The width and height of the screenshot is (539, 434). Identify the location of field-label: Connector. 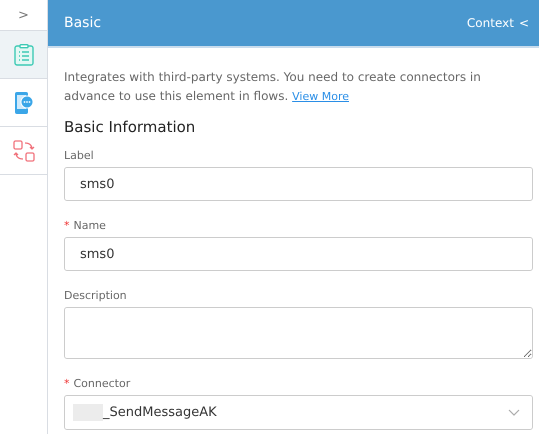
(102, 383).